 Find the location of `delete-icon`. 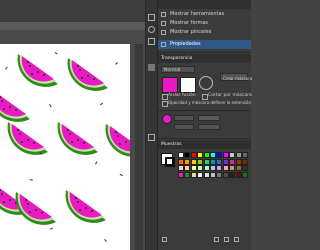

delete-icon is located at coordinates (236, 239).